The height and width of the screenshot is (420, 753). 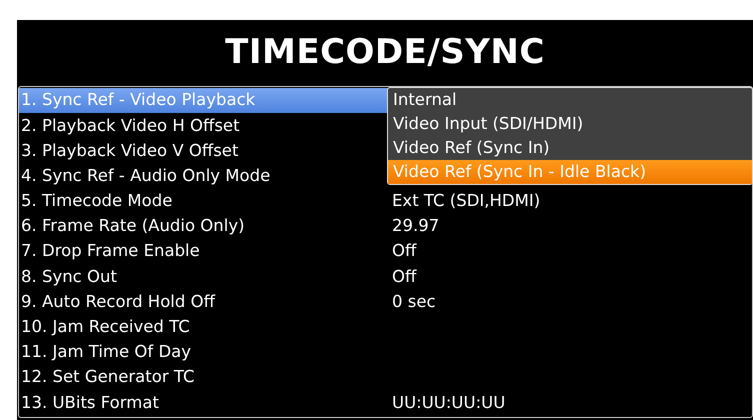 I want to click on screen-title: TIMECODE/SYNC, so click(x=385, y=52).